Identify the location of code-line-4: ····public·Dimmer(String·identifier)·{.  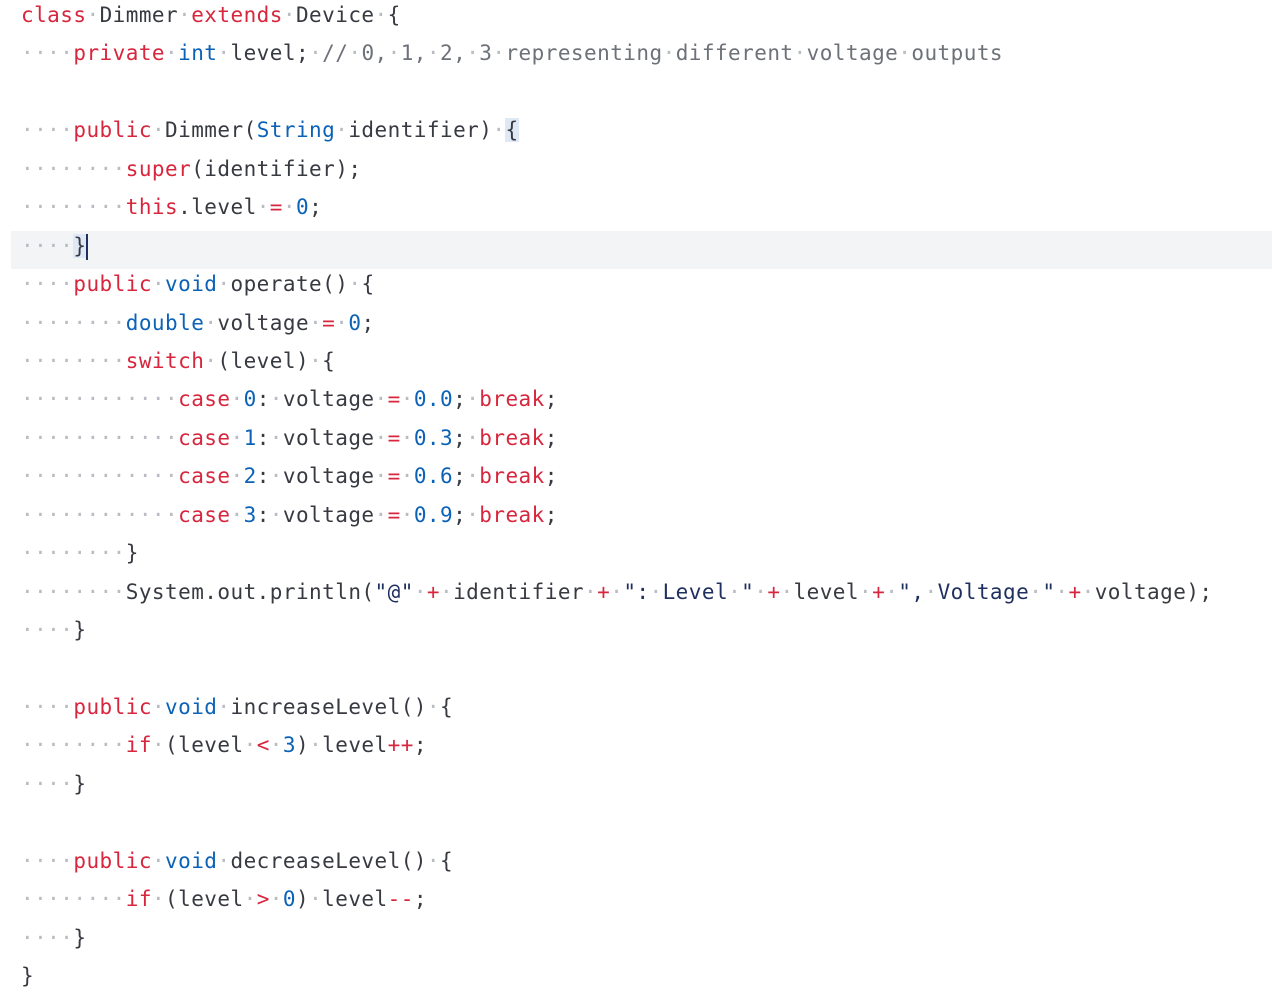
(636, 134).